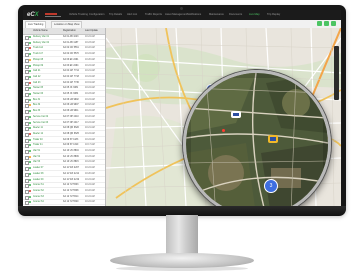  I want to click on vehicle-name: Loader 07, so click(38, 168).